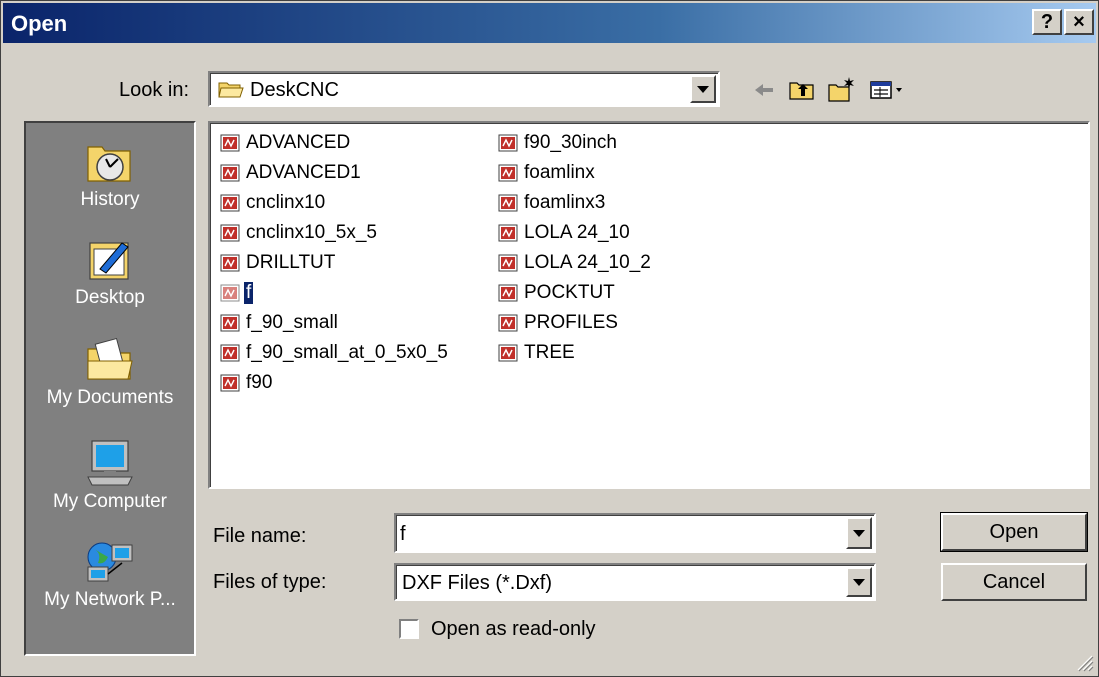 This screenshot has height=677, width=1099. I want to click on cancel-button: Cancel, so click(1014, 582).